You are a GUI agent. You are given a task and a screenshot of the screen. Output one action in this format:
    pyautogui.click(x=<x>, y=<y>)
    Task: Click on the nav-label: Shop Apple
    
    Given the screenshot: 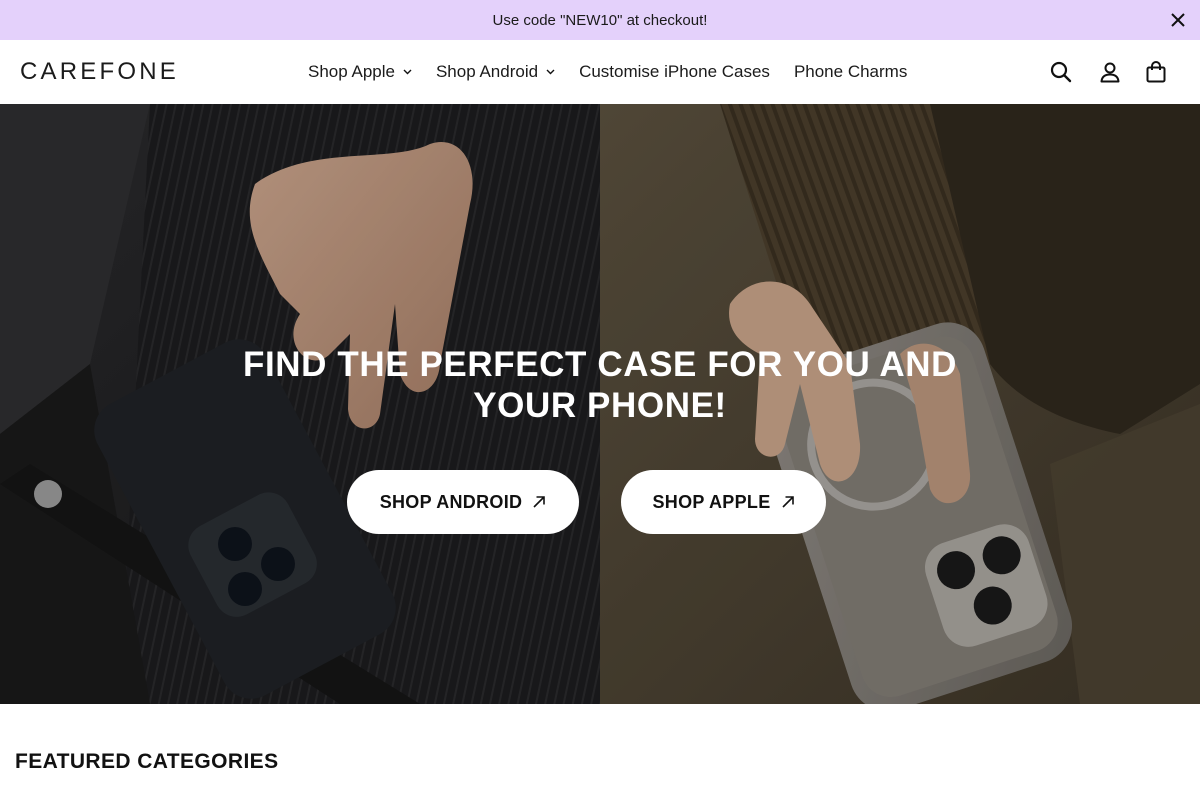 What is the action you would take?
    pyautogui.click(x=351, y=71)
    